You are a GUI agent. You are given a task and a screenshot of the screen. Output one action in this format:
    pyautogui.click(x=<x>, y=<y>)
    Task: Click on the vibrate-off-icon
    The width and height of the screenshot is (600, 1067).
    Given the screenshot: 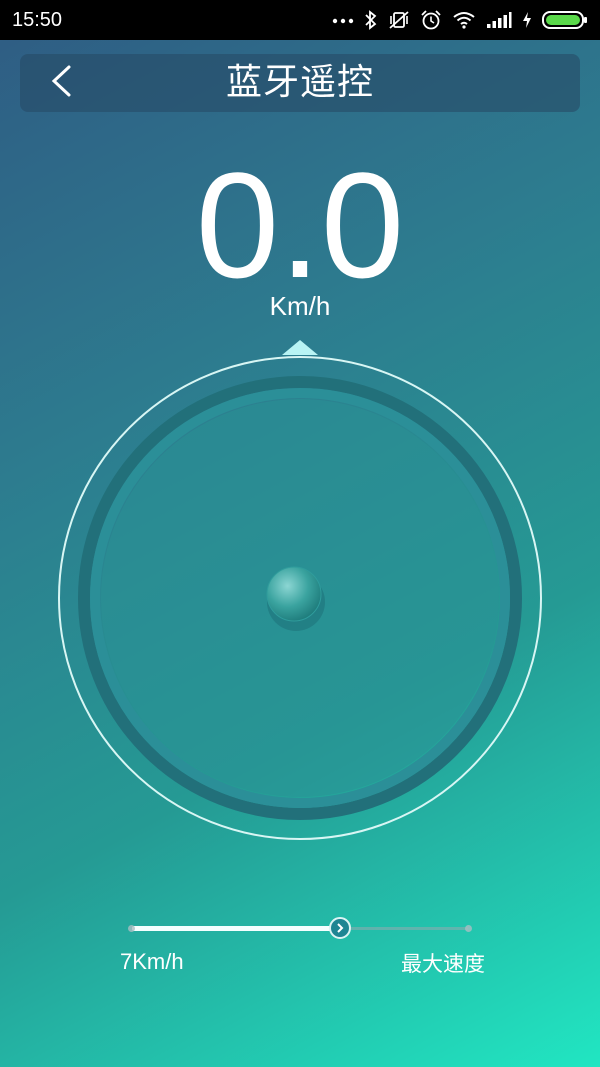 What is the action you would take?
    pyautogui.click(x=399, y=20)
    